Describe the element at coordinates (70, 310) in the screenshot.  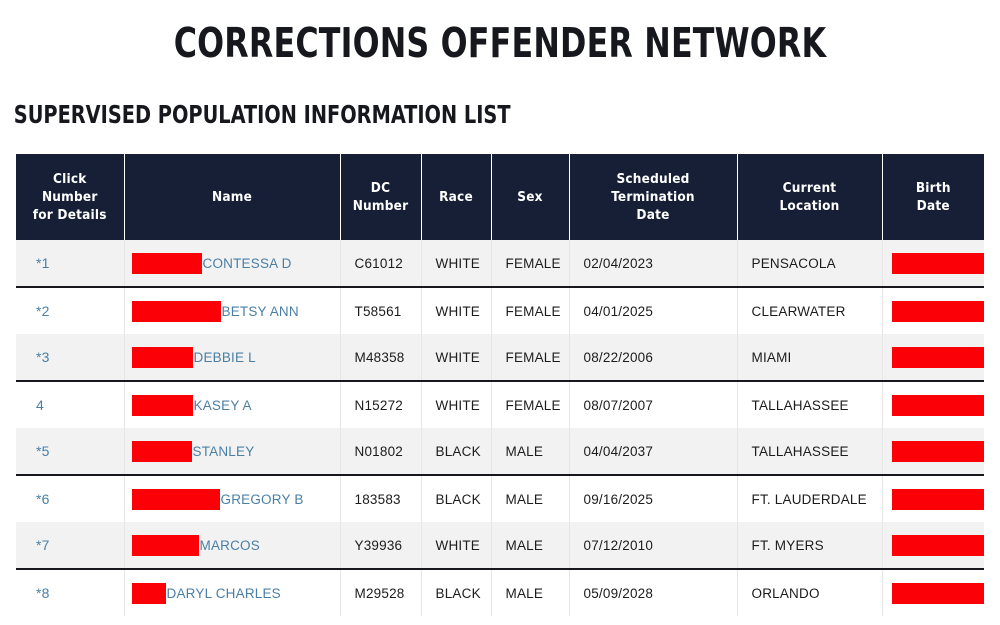
I see `cell-click-number: *2` at that location.